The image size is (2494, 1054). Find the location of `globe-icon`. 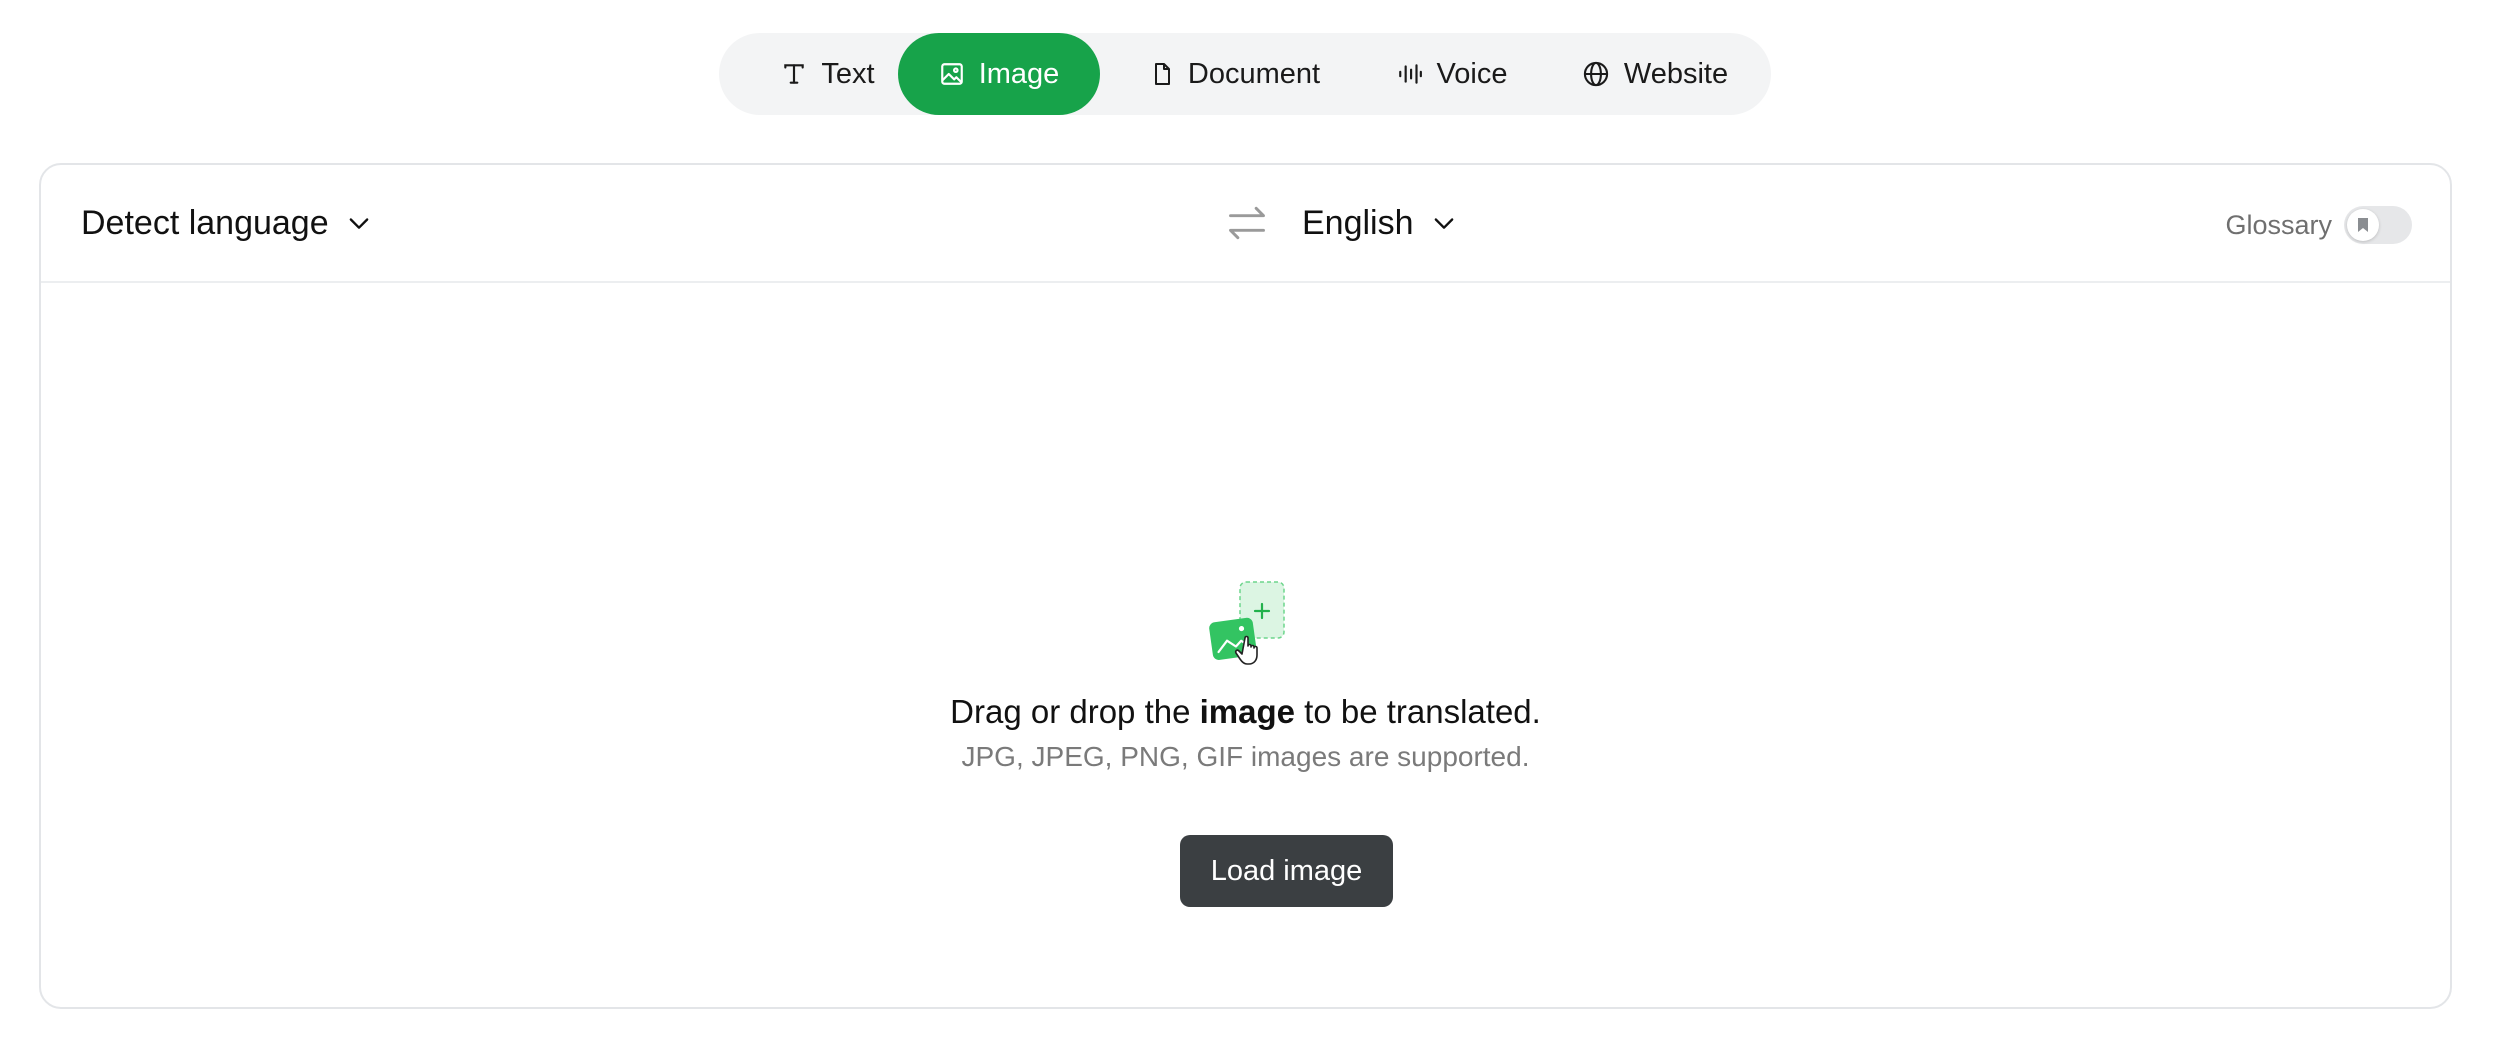

globe-icon is located at coordinates (1596, 74).